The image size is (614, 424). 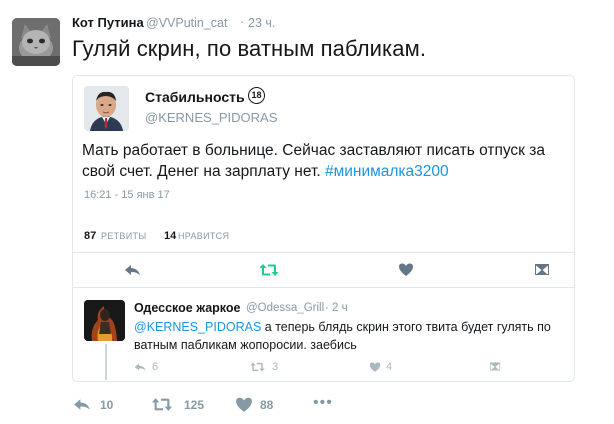 I want to click on quoted-author-name: Стабильность, so click(x=195, y=97).